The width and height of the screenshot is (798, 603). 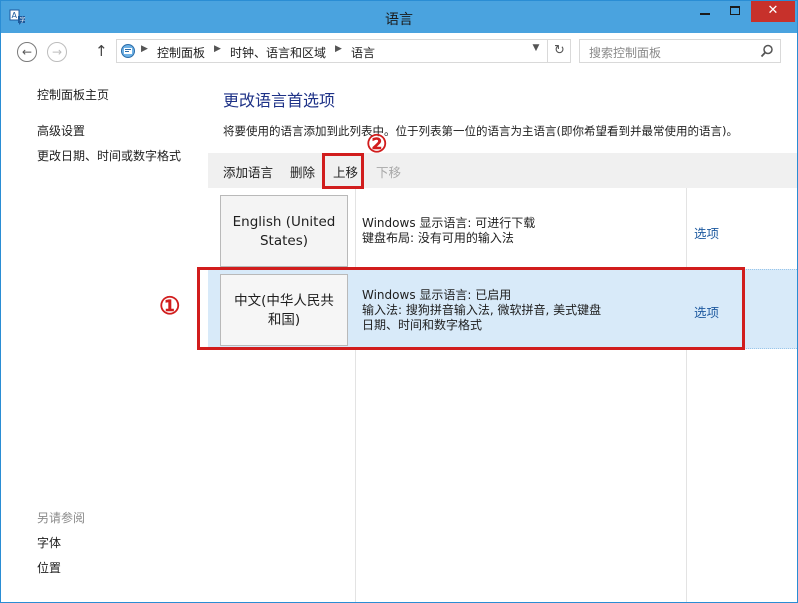 What do you see at coordinates (502, 170) in the screenshot?
I see `language-toolbar: 添加语言 删除 上移 下移` at bounding box center [502, 170].